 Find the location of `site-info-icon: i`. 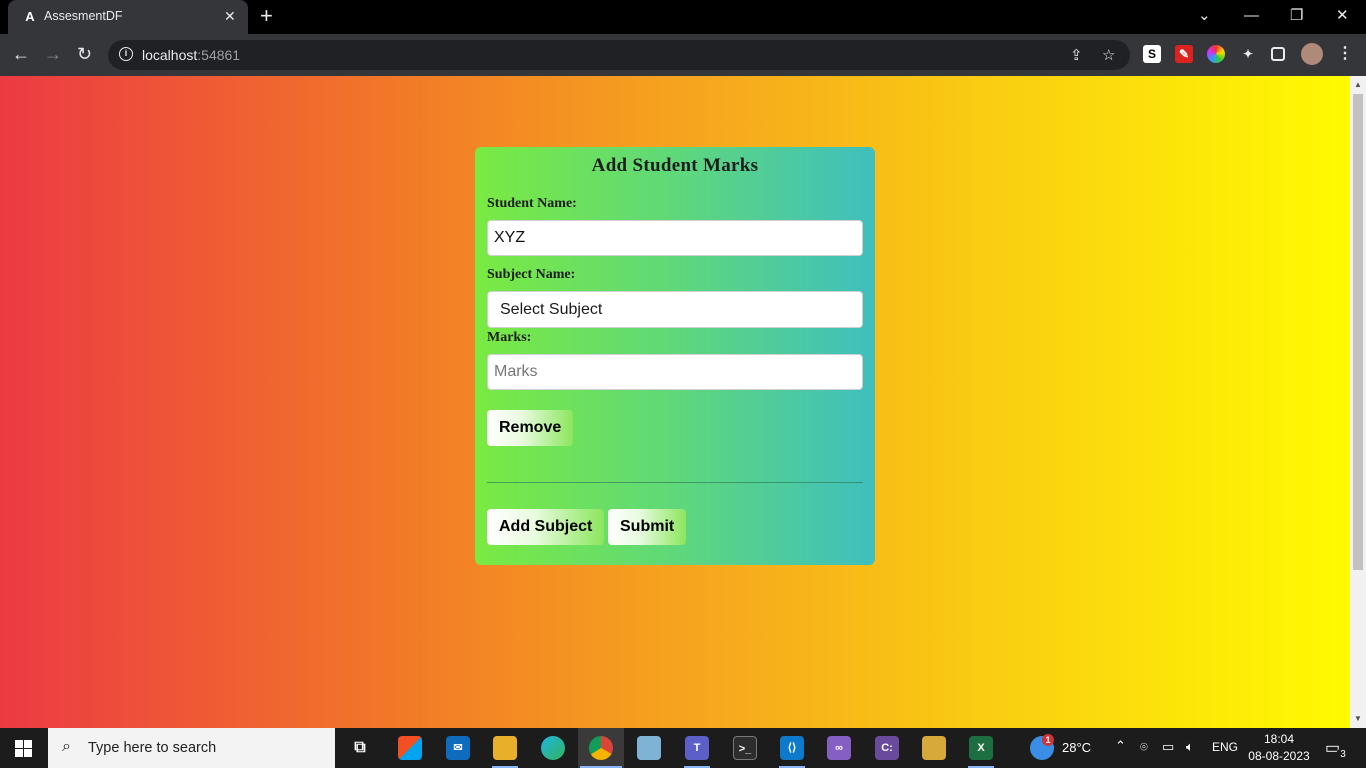

site-info-icon: i is located at coordinates (126, 54).